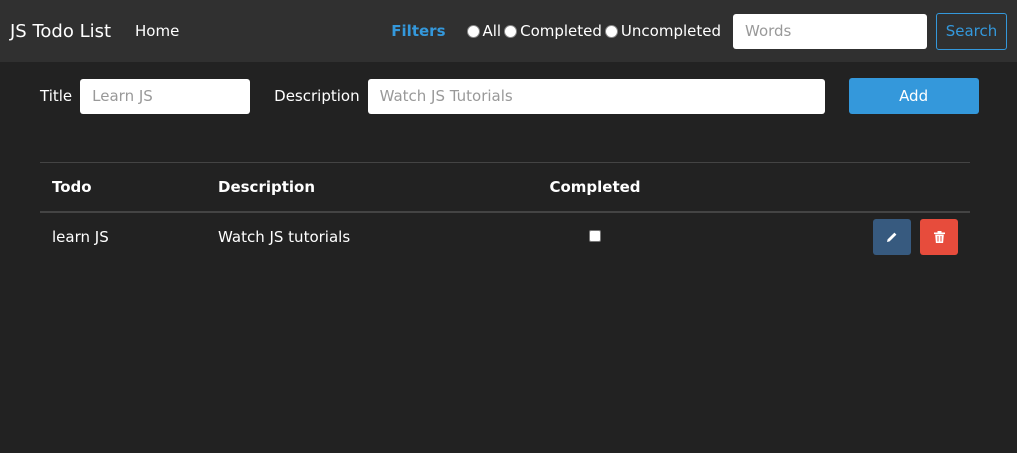  Describe the element at coordinates (317, 96) in the screenshot. I see `description-label: Description` at that location.